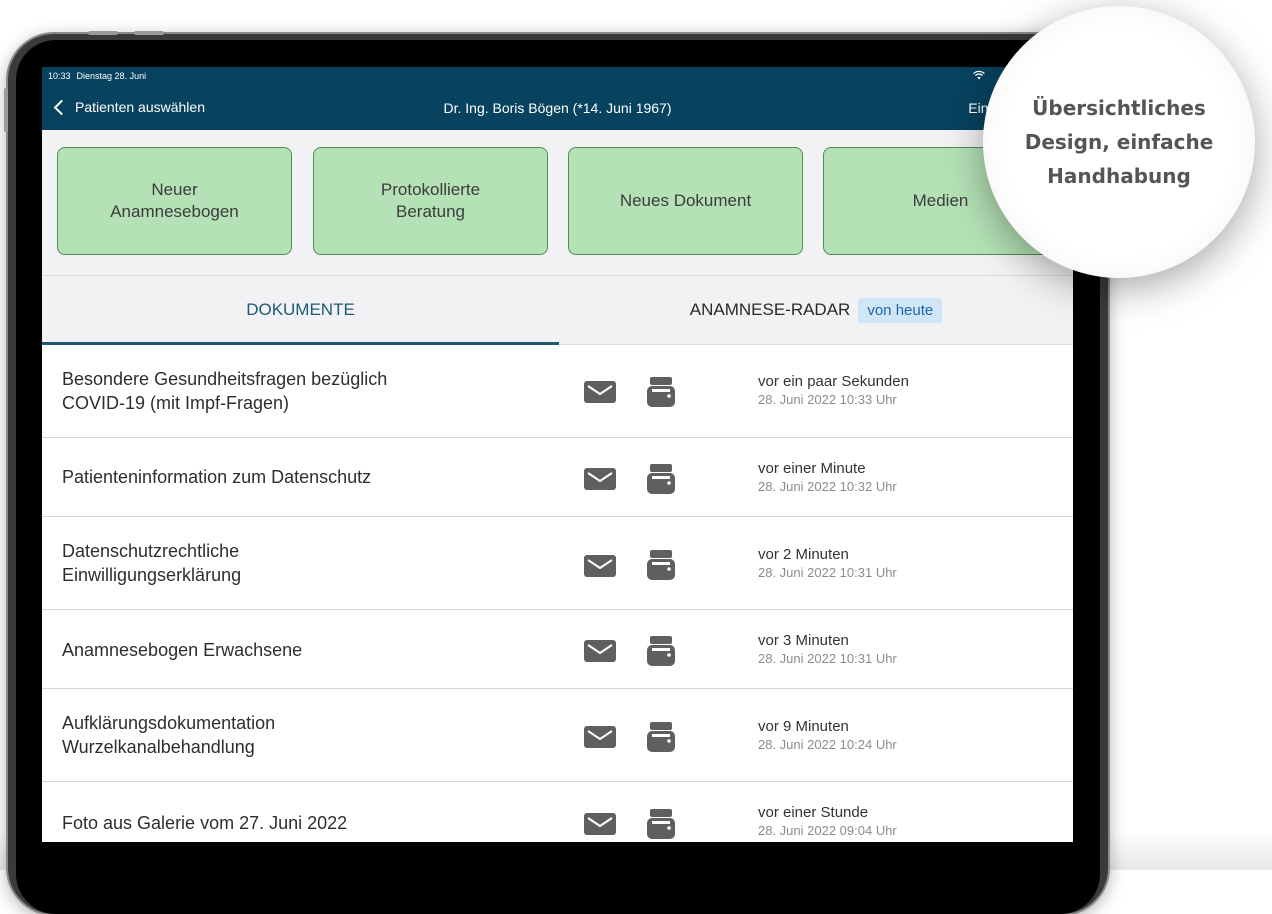 The image size is (1272, 914). Describe the element at coordinates (174, 201) in the screenshot. I see `new-anamnesis-button: Neuer Anamnesebogen` at that location.